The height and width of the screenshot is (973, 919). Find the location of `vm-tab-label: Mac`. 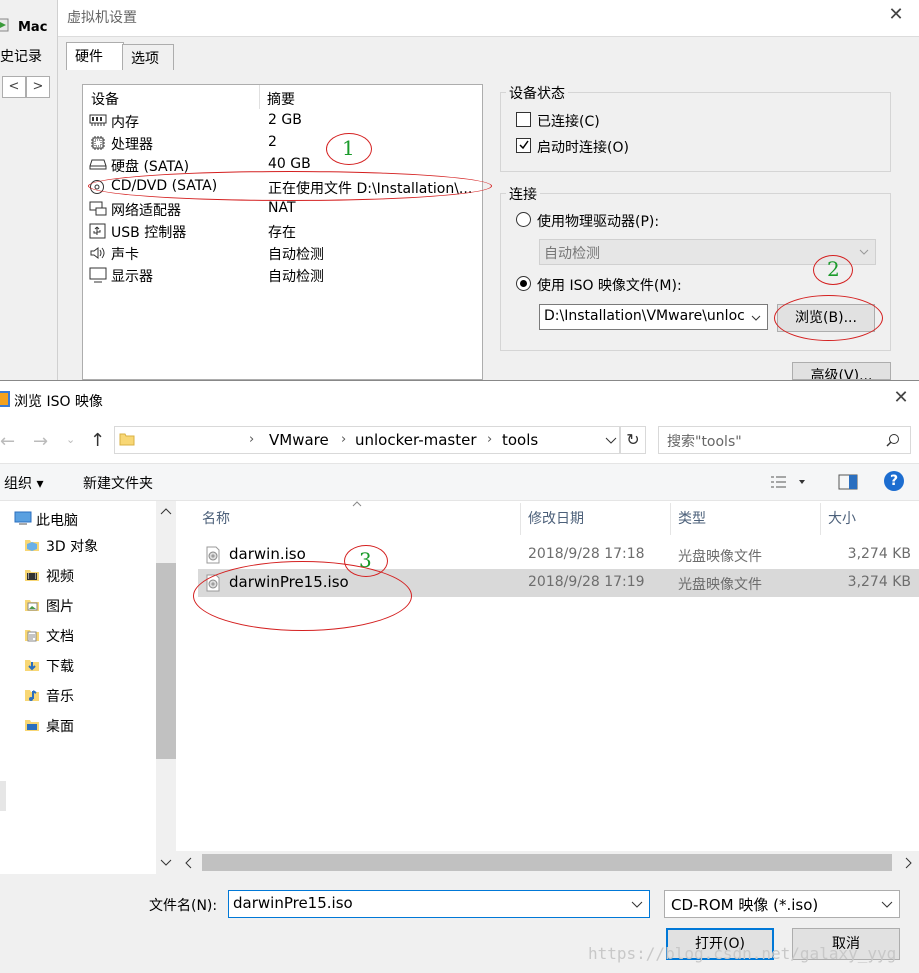

vm-tab-label: Mac is located at coordinates (33, 27).